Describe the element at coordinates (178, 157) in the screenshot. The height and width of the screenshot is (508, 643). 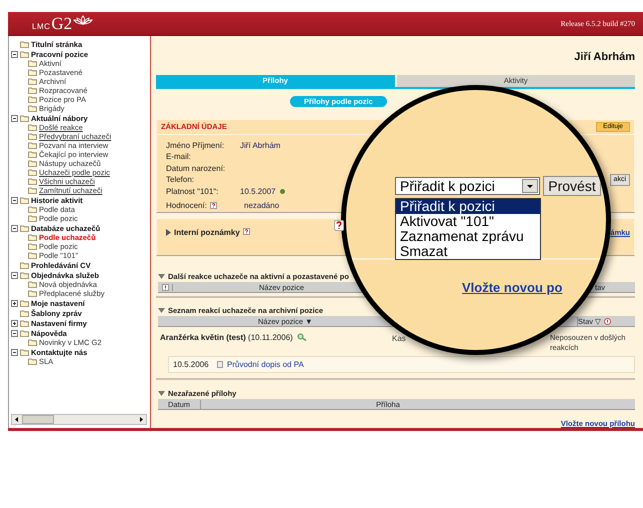
I see `field-label: E-mail:` at that location.